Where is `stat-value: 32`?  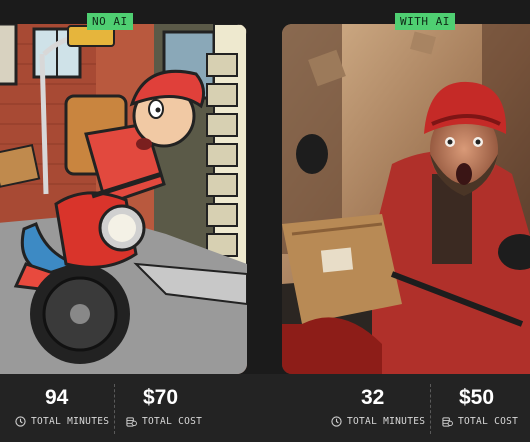 stat-value: 32 is located at coordinates (373, 397).